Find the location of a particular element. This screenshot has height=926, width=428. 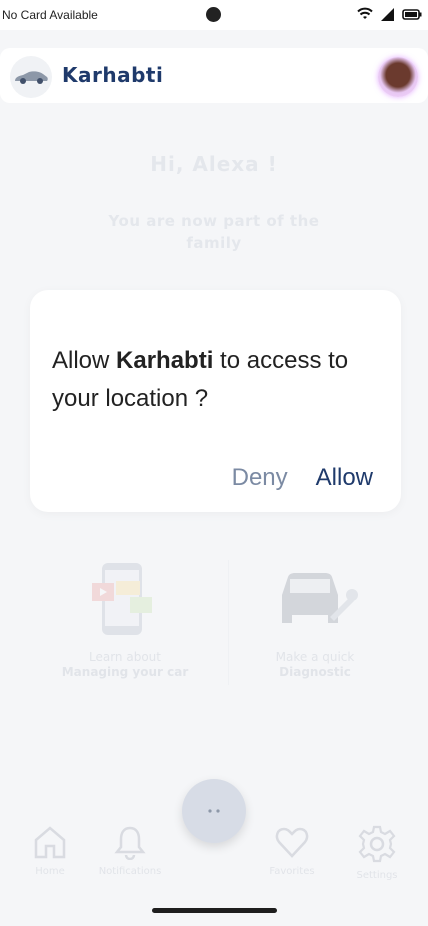

carrier-text: No Card Available is located at coordinates (50, 15).